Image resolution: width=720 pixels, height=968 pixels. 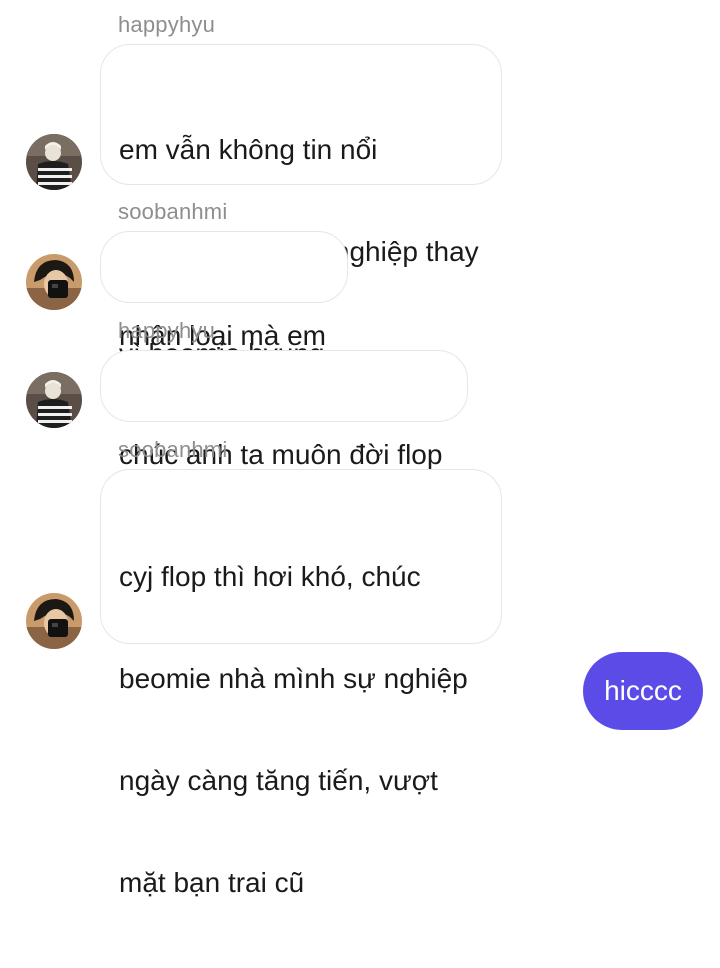 What do you see at coordinates (284, 410) in the screenshot?
I see `message-bubble: chúc anh ta muôn đời flop` at bounding box center [284, 410].